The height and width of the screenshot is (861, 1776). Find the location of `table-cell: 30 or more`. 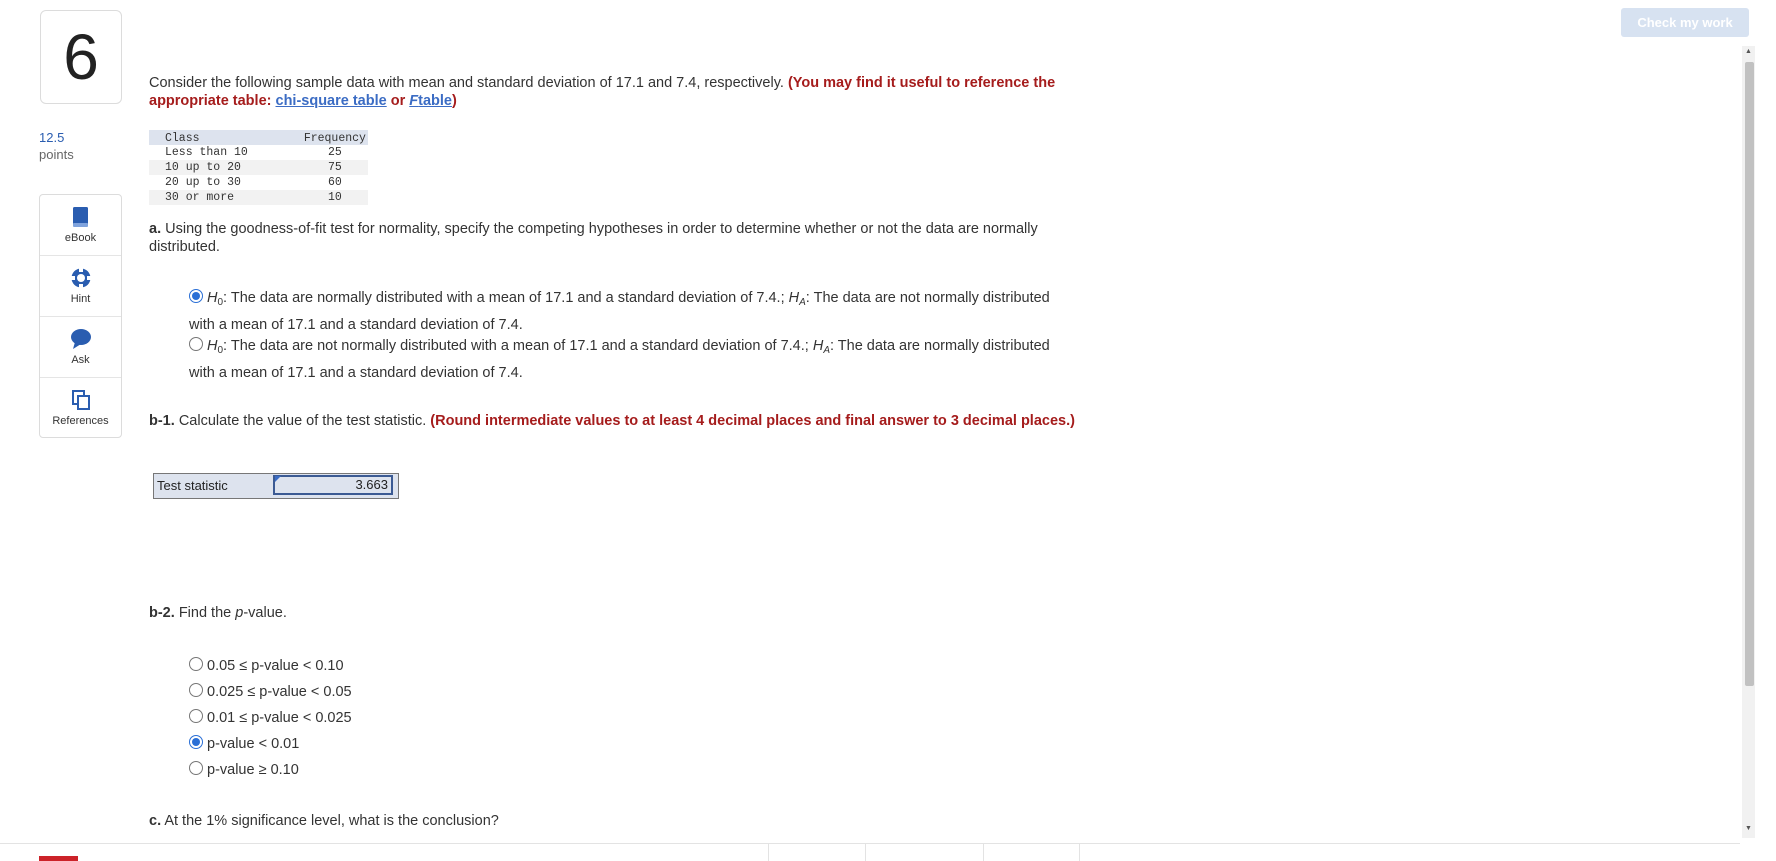

table-cell: 30 or more is located at coordinates (206, 197).